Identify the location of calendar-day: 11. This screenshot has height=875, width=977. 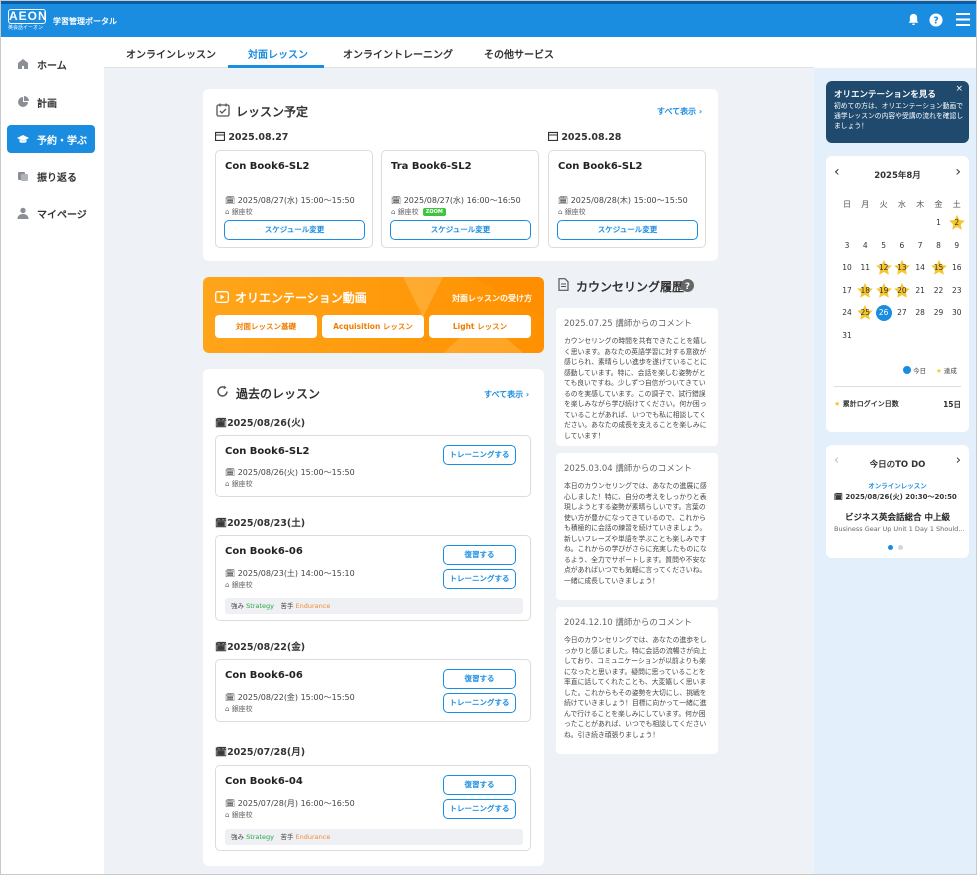
(865, 268).